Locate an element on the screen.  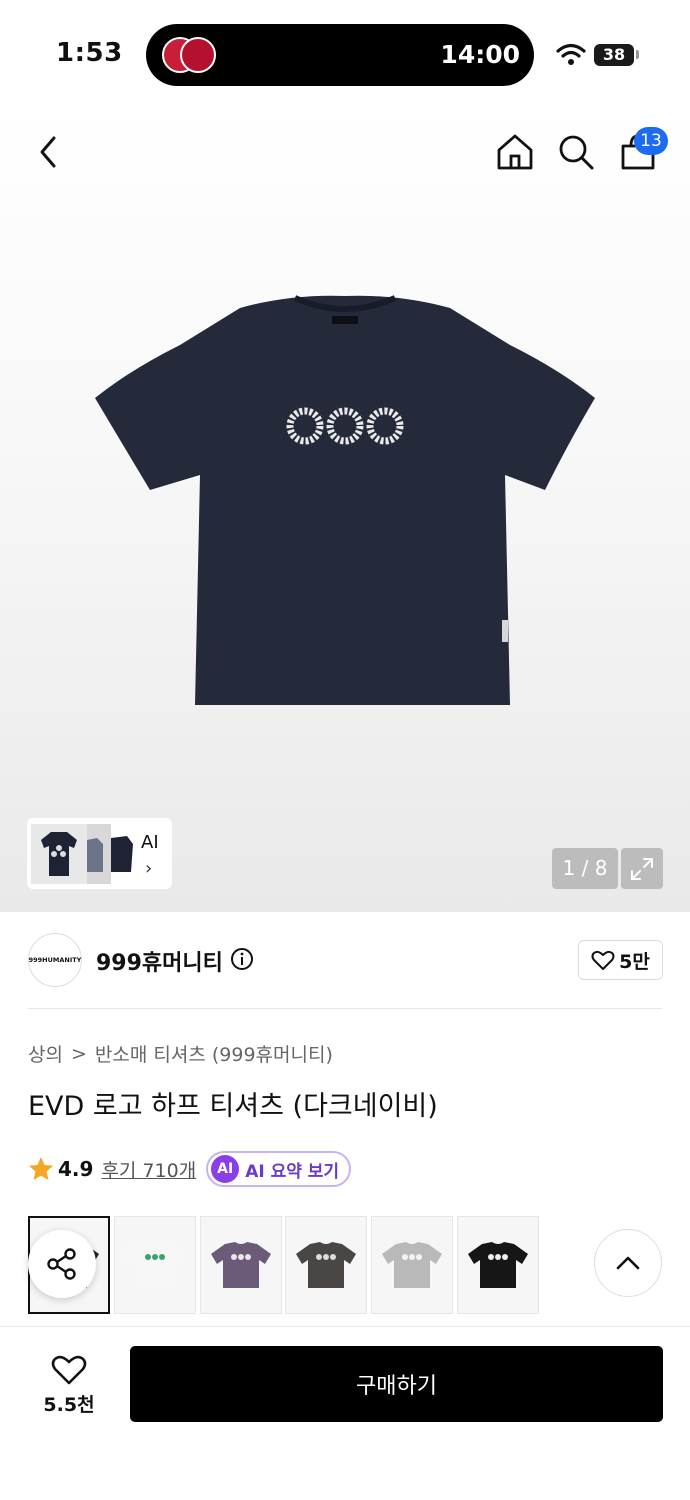
ai-summary-button: AI AI 요약 보기 is located at coordinates (279, 1169).